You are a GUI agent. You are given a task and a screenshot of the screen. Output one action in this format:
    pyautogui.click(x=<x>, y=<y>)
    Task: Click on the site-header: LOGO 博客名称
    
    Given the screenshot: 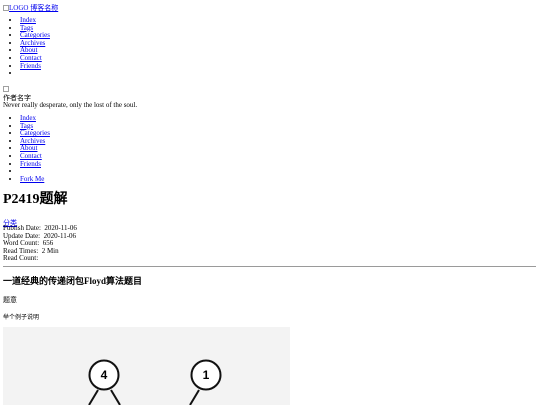 What is the action you would take?
    pyautogui.click(x=30, y=8)
    